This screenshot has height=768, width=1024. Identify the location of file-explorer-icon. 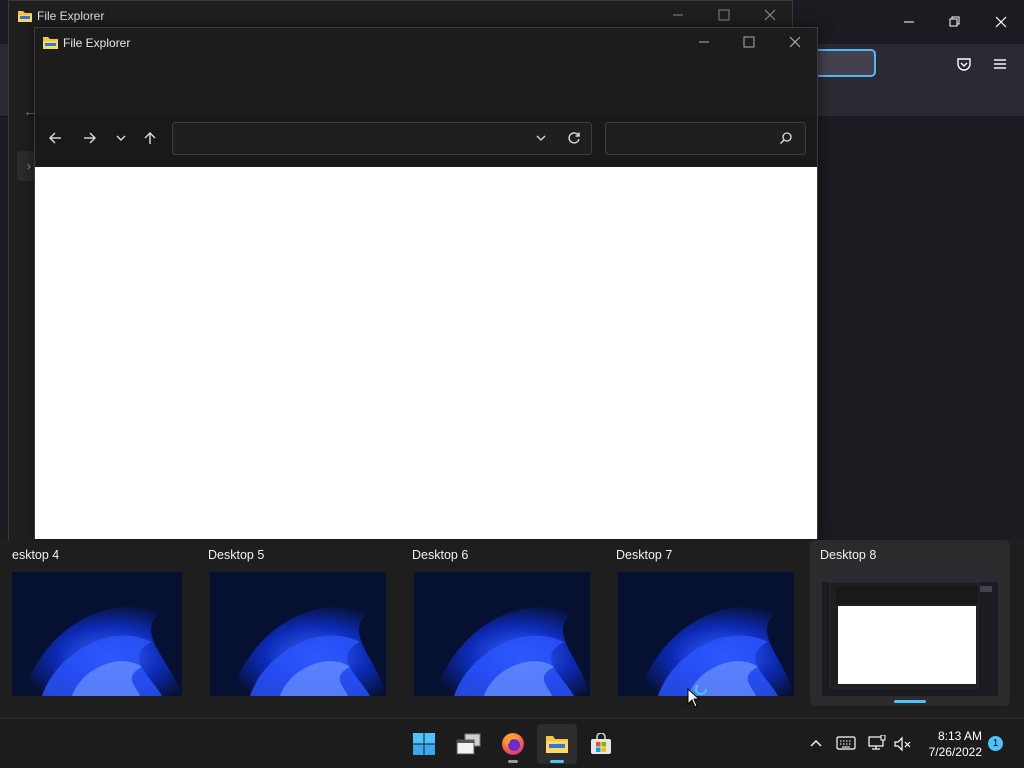
(557, 744).